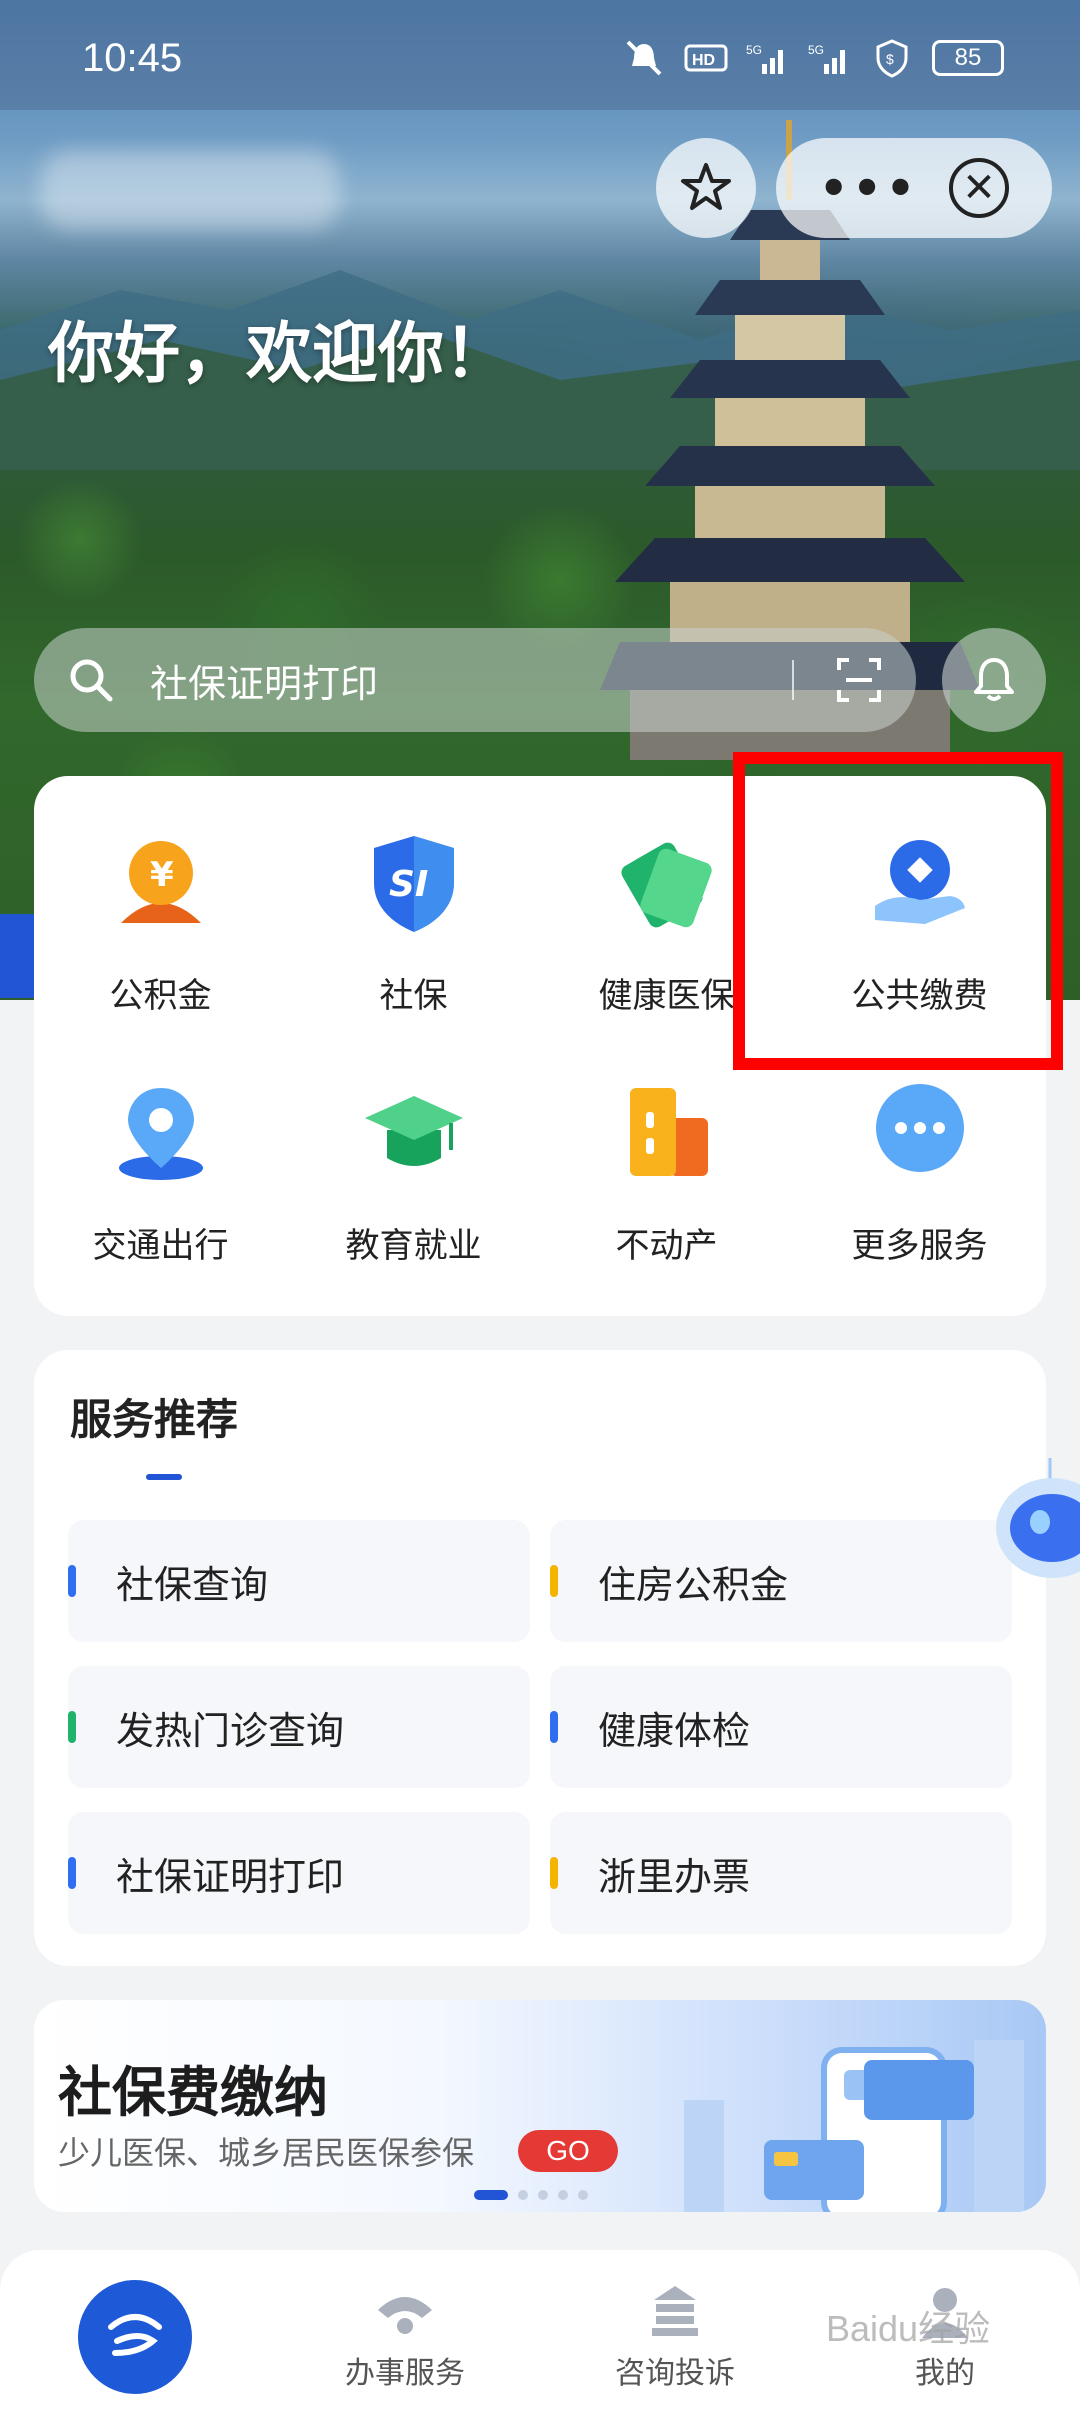 This screenshot has width=1080, height=2412. What do you see at coordinates (405, 2373) in the screenshot?
I see `nav-label: 办事服务` at bounding box center [405, 2373].